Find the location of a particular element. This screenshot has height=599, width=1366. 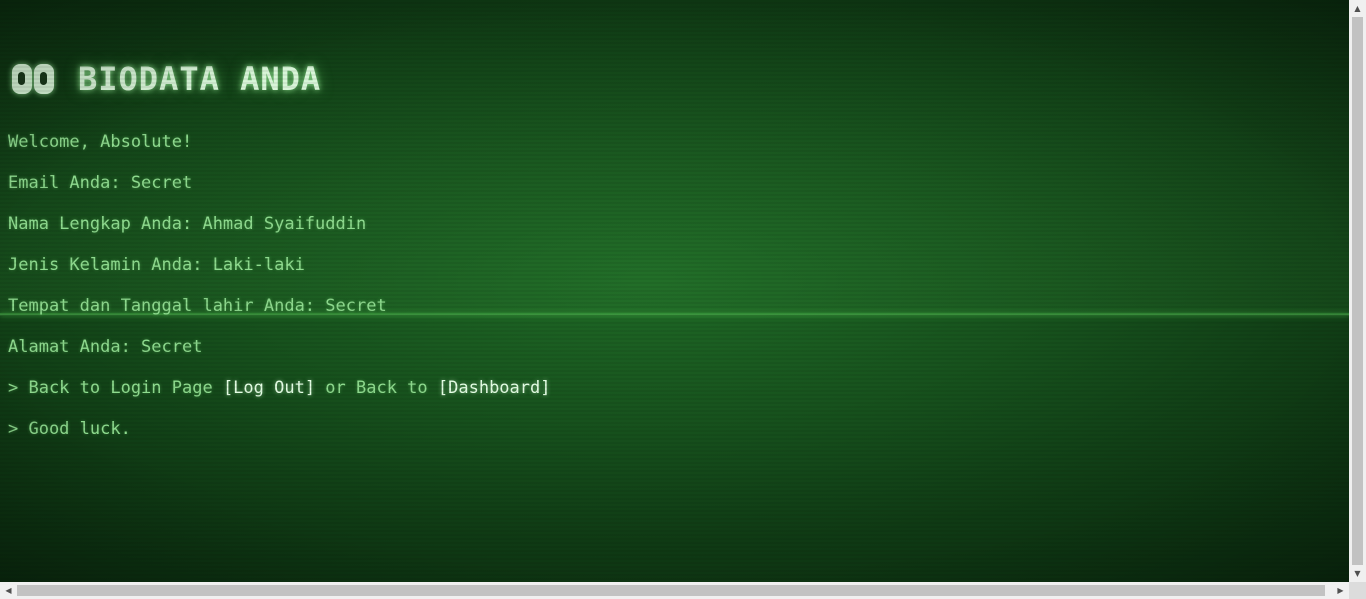

logout-link: [Log Out] is located at coordinates (269, 388).